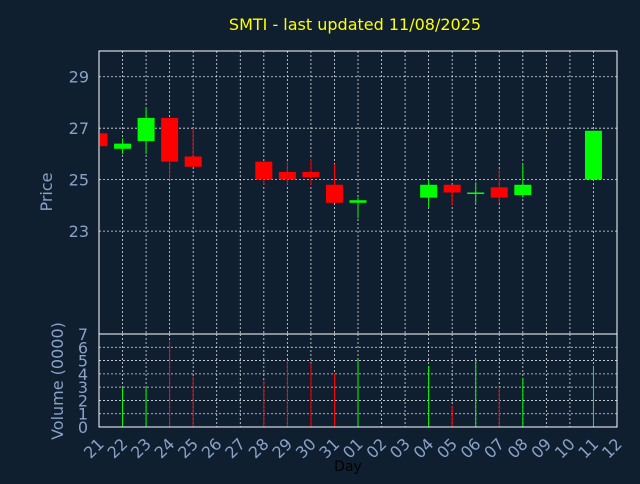 The width and height of the screenshot is (640, 484). What do you see at coordinates (79, 128) in the screenshot?
I see `price-tick-label: 27` at bounding box center [79, 128].